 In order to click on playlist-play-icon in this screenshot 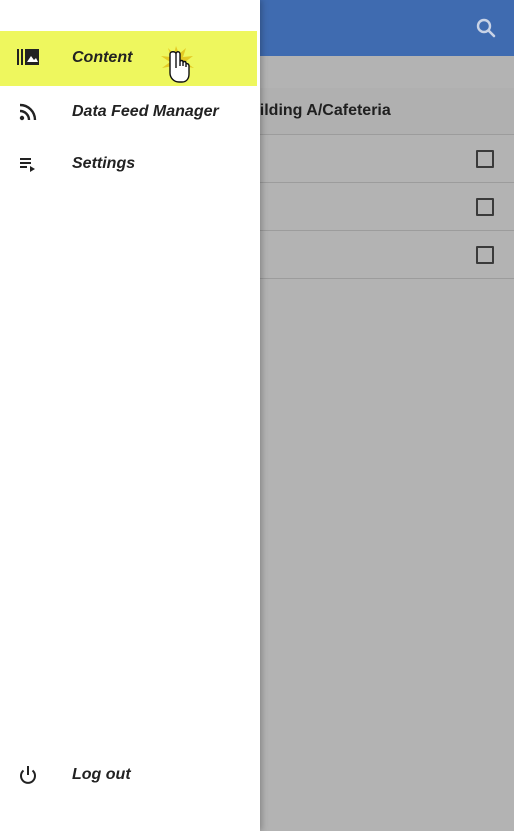, I will do `click(28, 164)`.